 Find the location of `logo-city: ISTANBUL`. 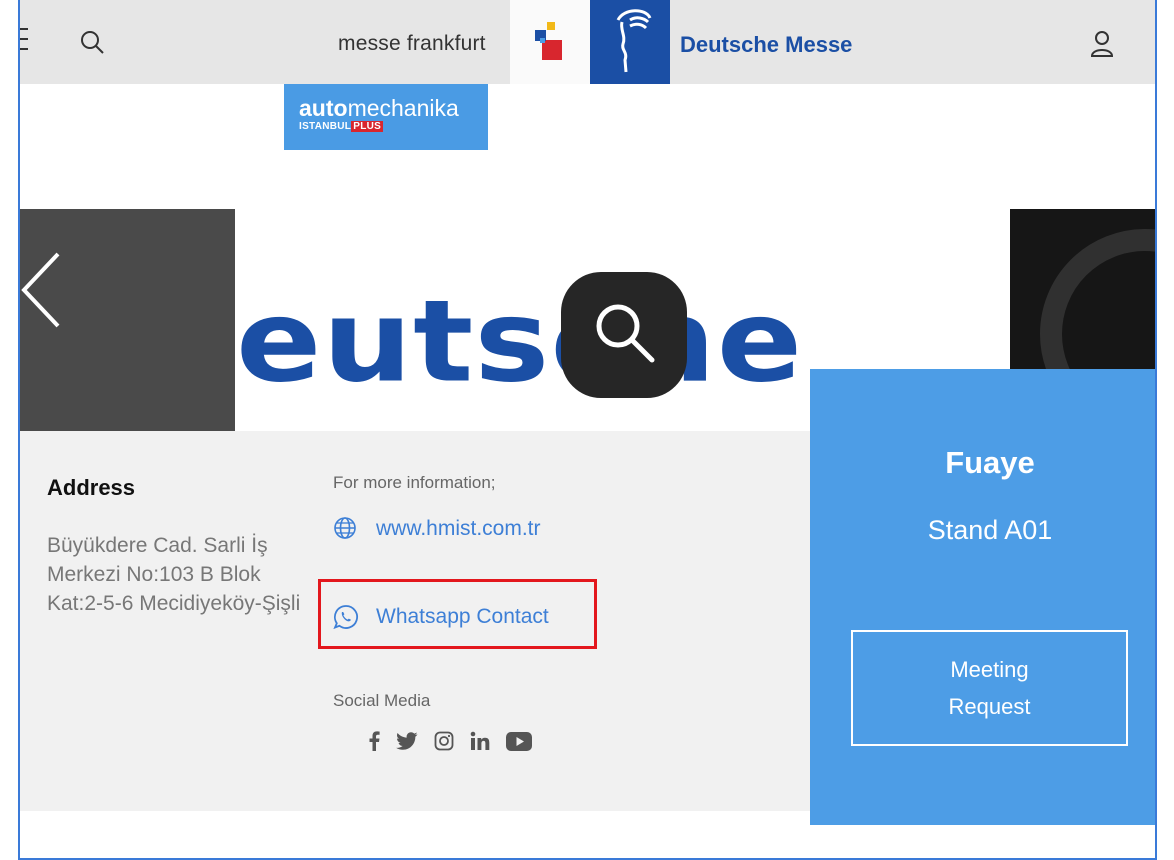

logo-city: ISTANBUL is located at coordinates (325, 126).